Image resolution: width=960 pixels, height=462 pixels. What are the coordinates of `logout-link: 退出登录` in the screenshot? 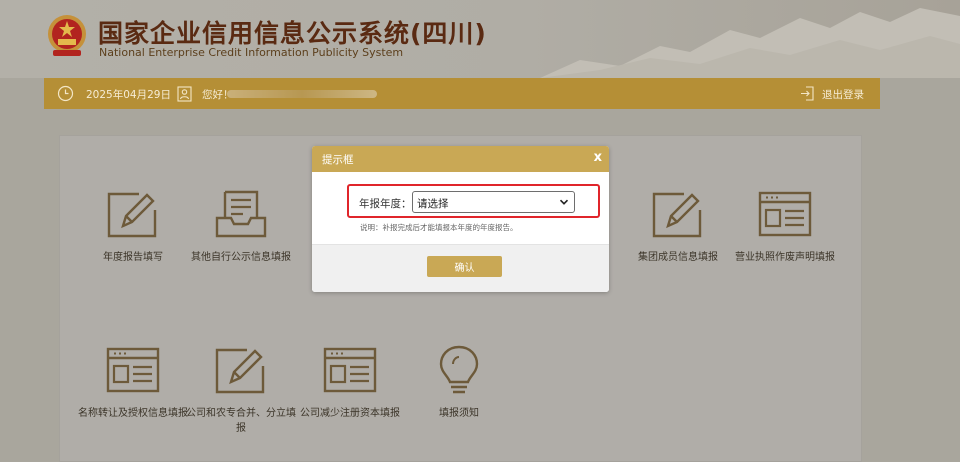 It's located at (843, 94).